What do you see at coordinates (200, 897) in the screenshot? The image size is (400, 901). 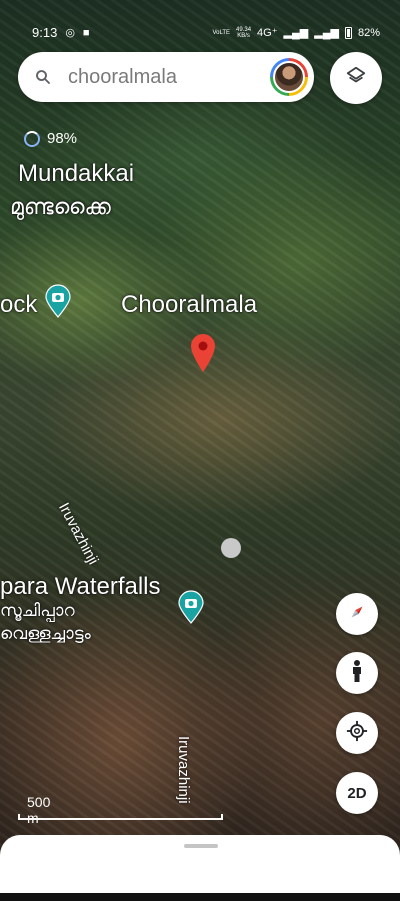 I see `system-nav-strip` at bounding box center [200, 897].